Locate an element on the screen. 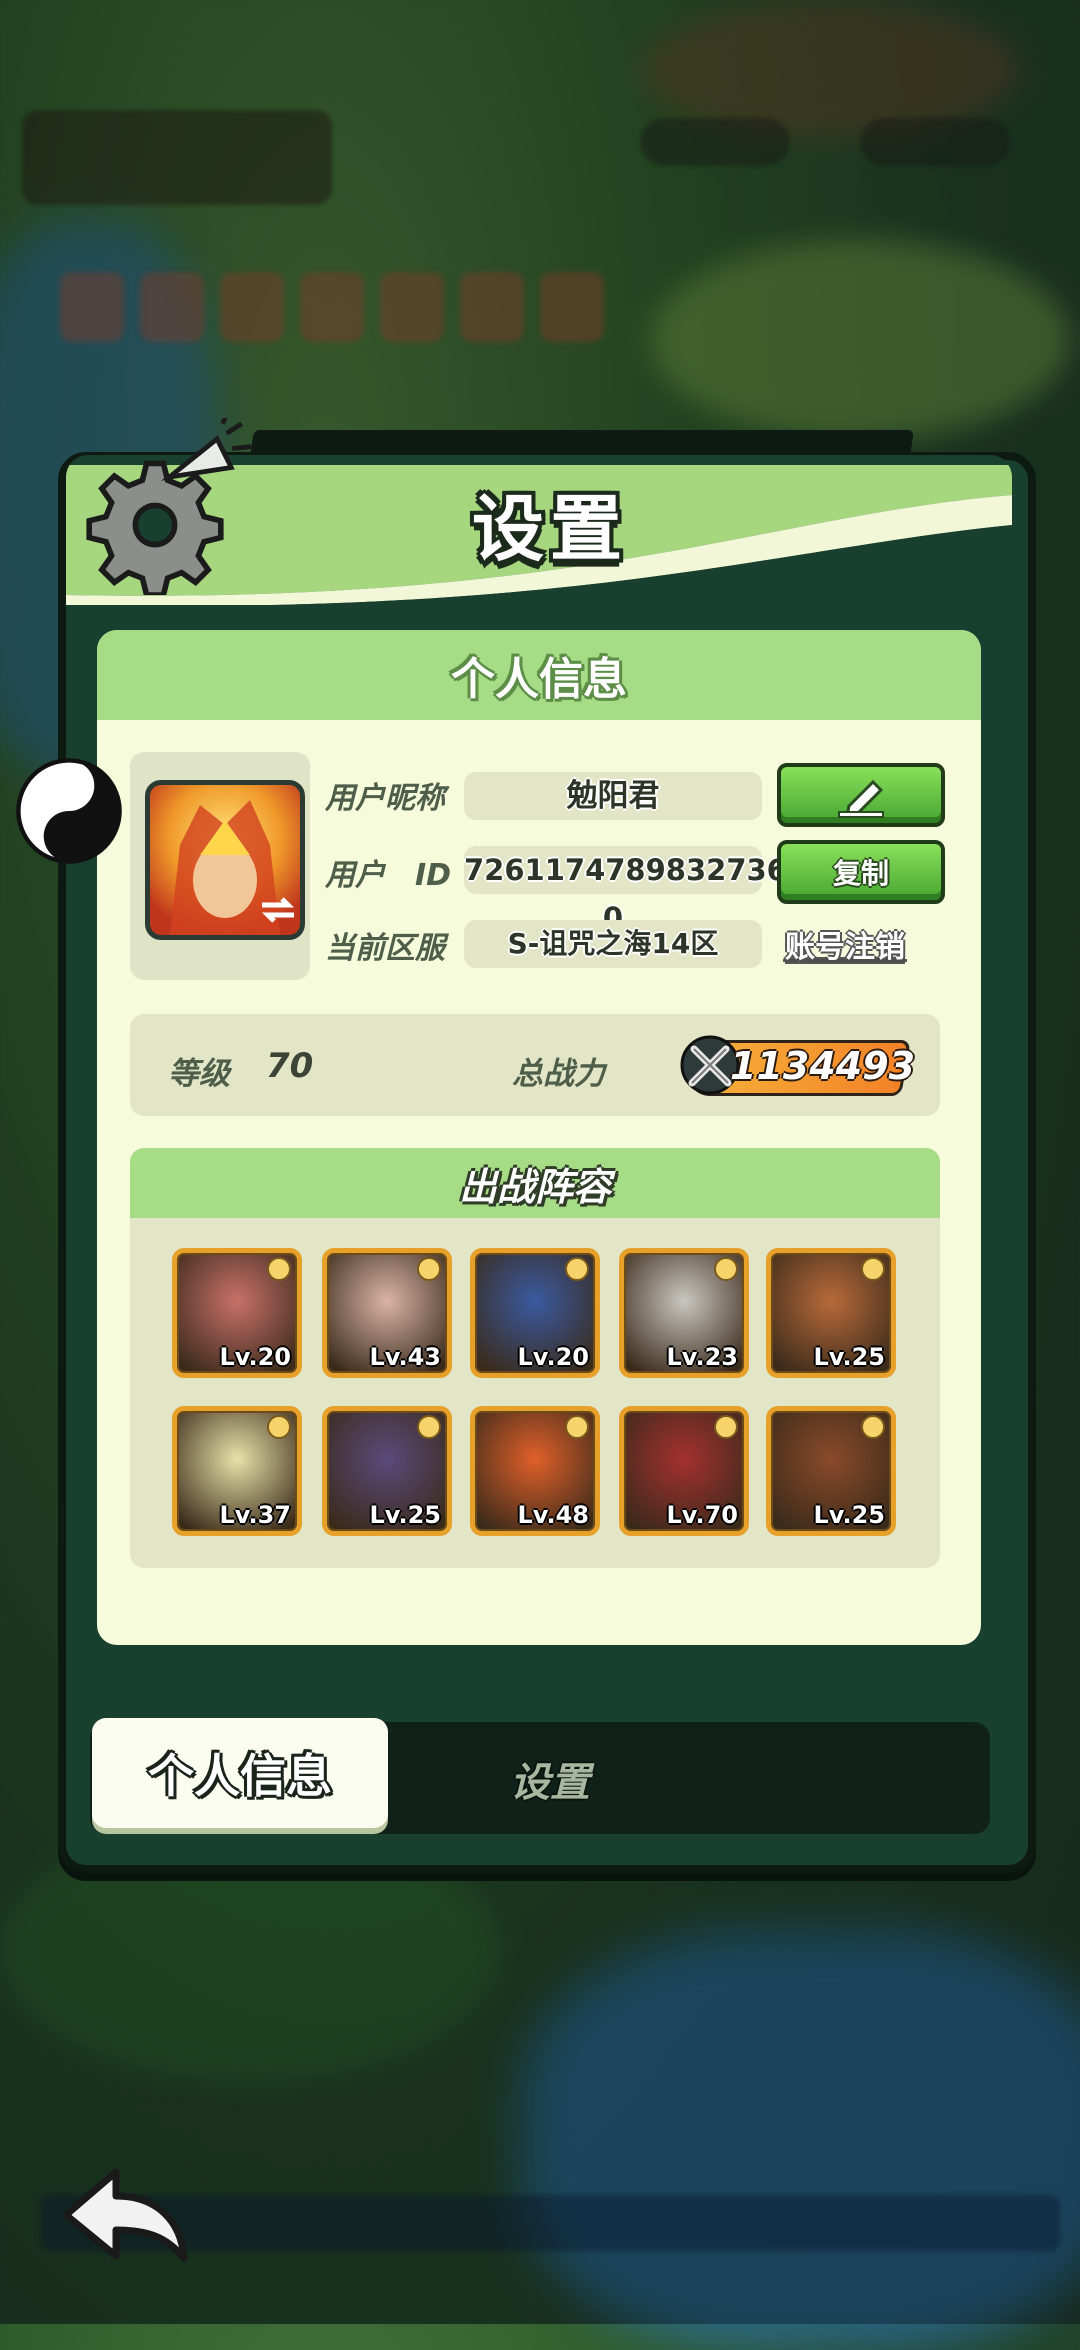  nickname-field: 勉阳君 is located at coordinates (613, 796).